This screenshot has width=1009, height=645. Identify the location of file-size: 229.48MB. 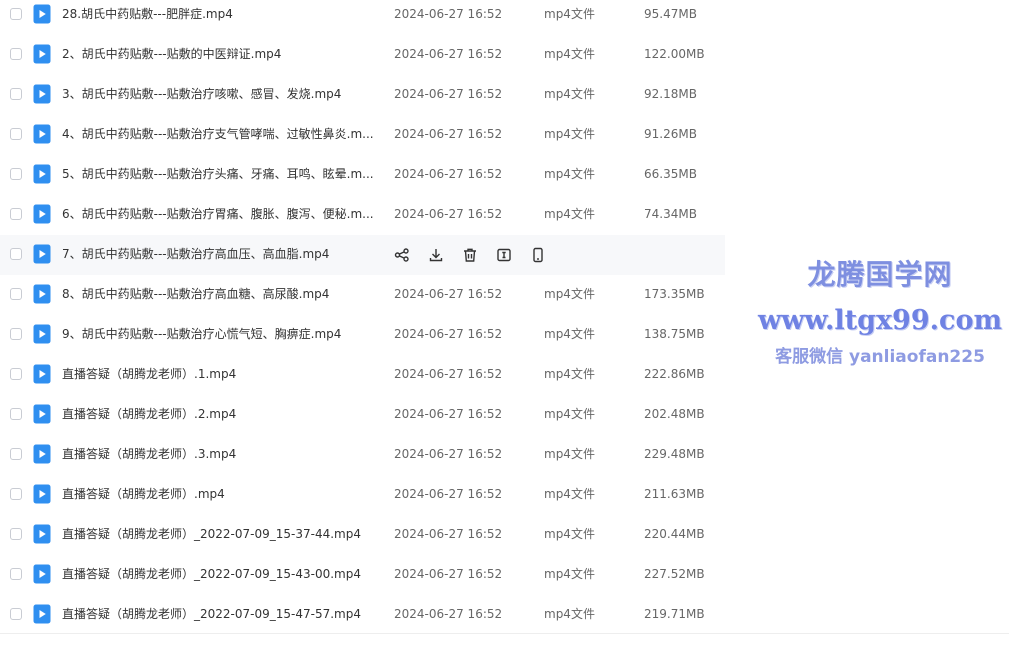
(674, 454).